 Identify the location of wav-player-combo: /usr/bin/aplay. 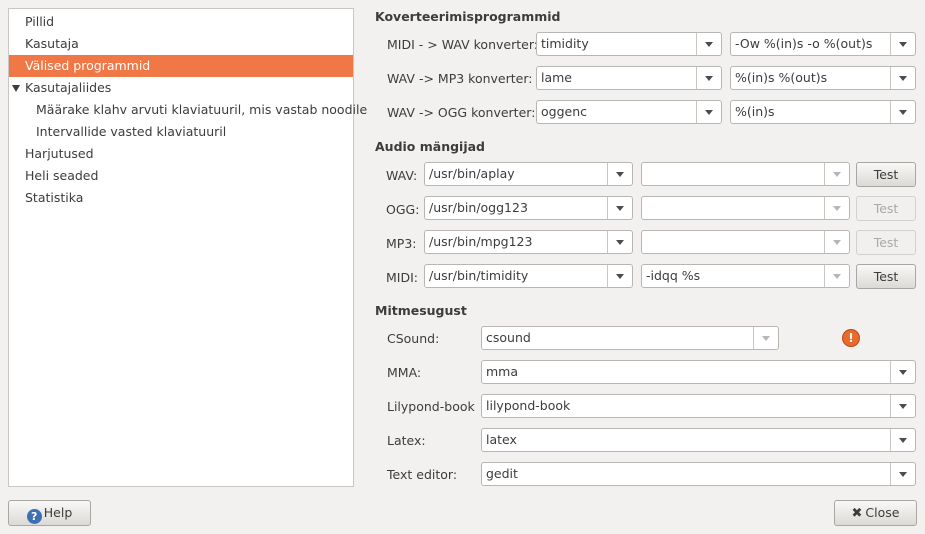
(528, 174).